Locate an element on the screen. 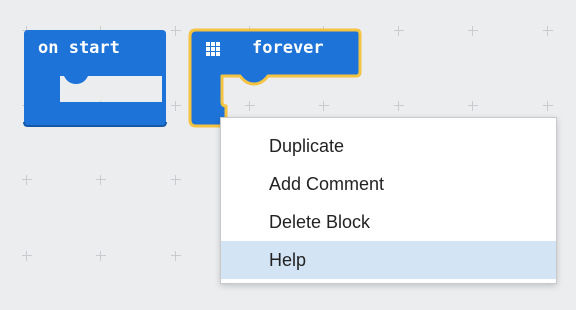  menu-item-help: Help is located at coordinates (388, 260).